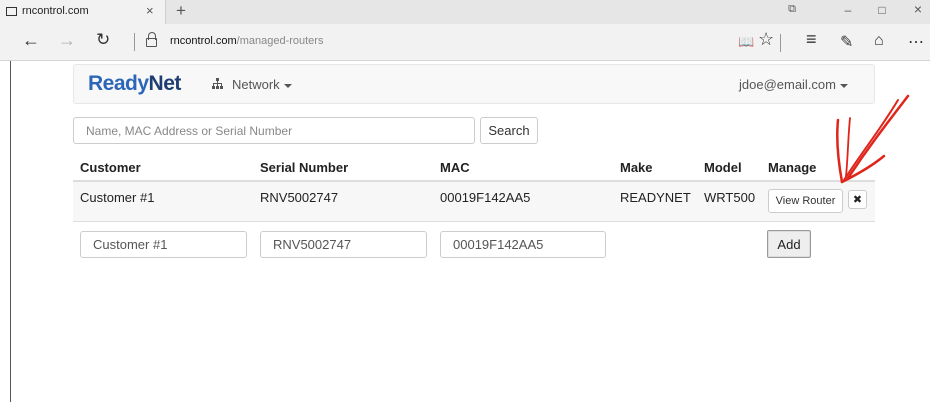 The height and width of the screenshot is (402, 930). What do you see at coordinates (11, 11) in the screenshot?
I see `page-icon` at bounding box center [11, 11].